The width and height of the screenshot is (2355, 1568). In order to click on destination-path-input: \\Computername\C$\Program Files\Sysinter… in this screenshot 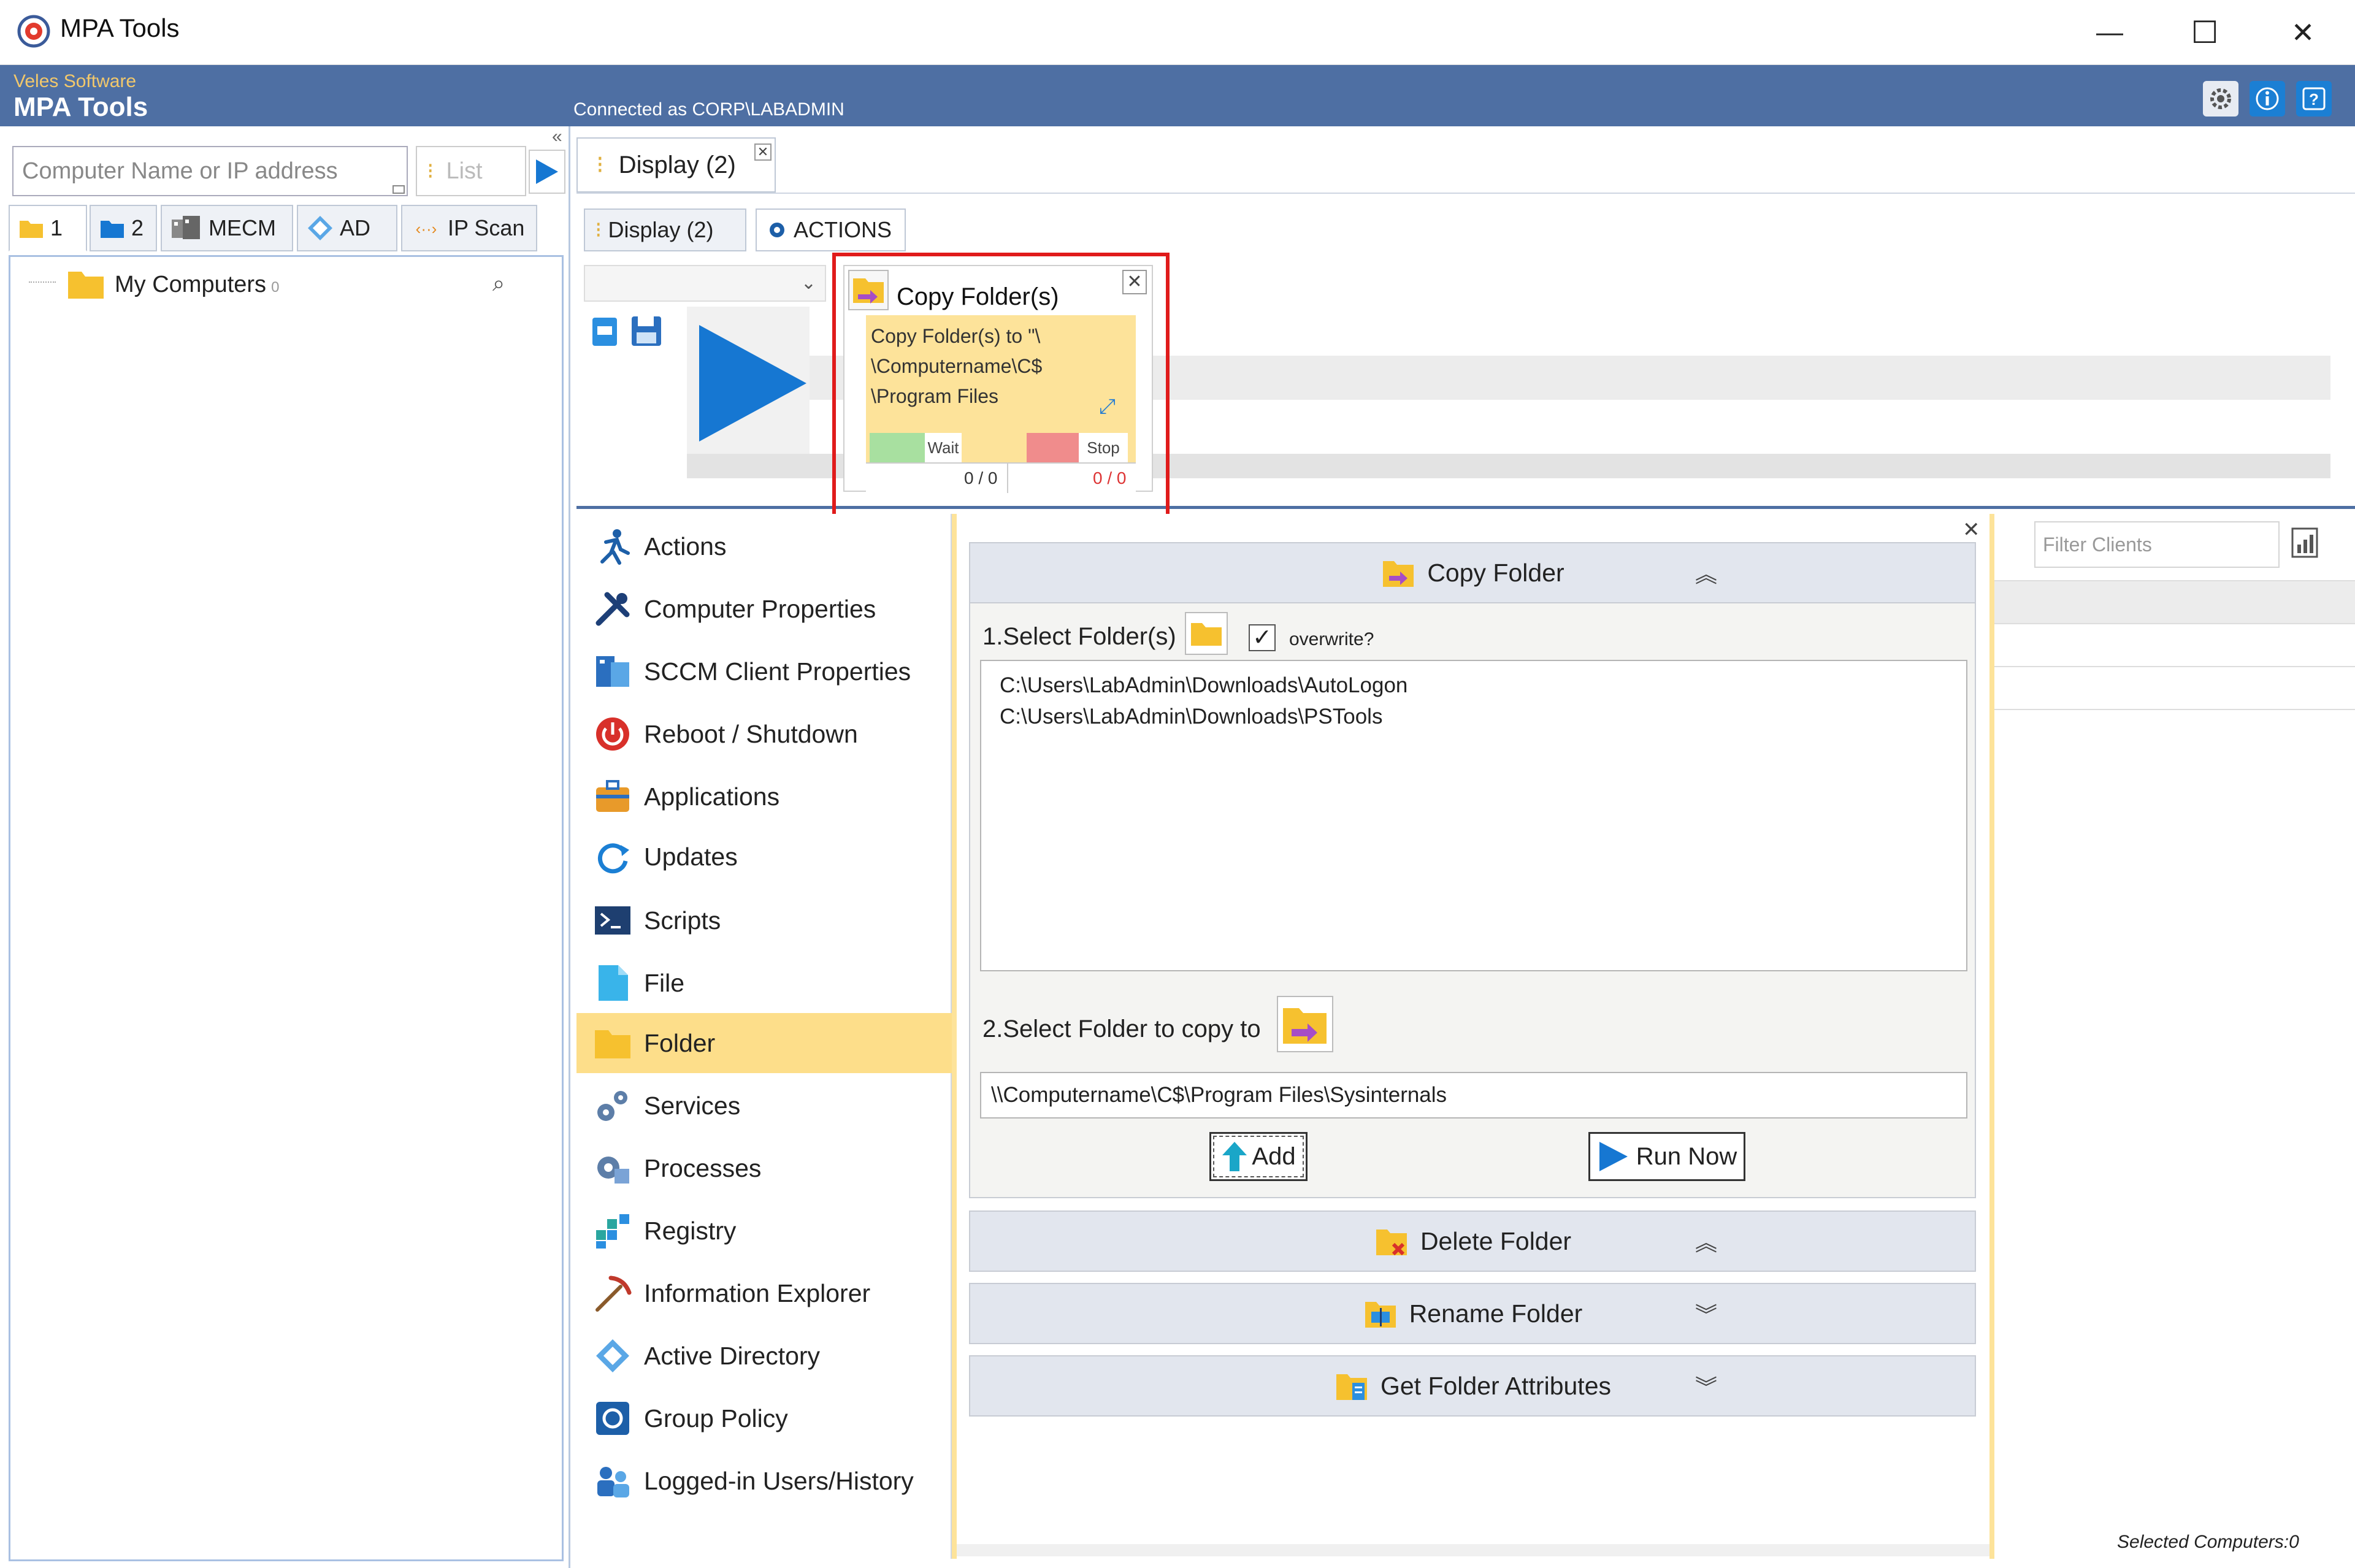, I will do `click(1474, 1095)`.